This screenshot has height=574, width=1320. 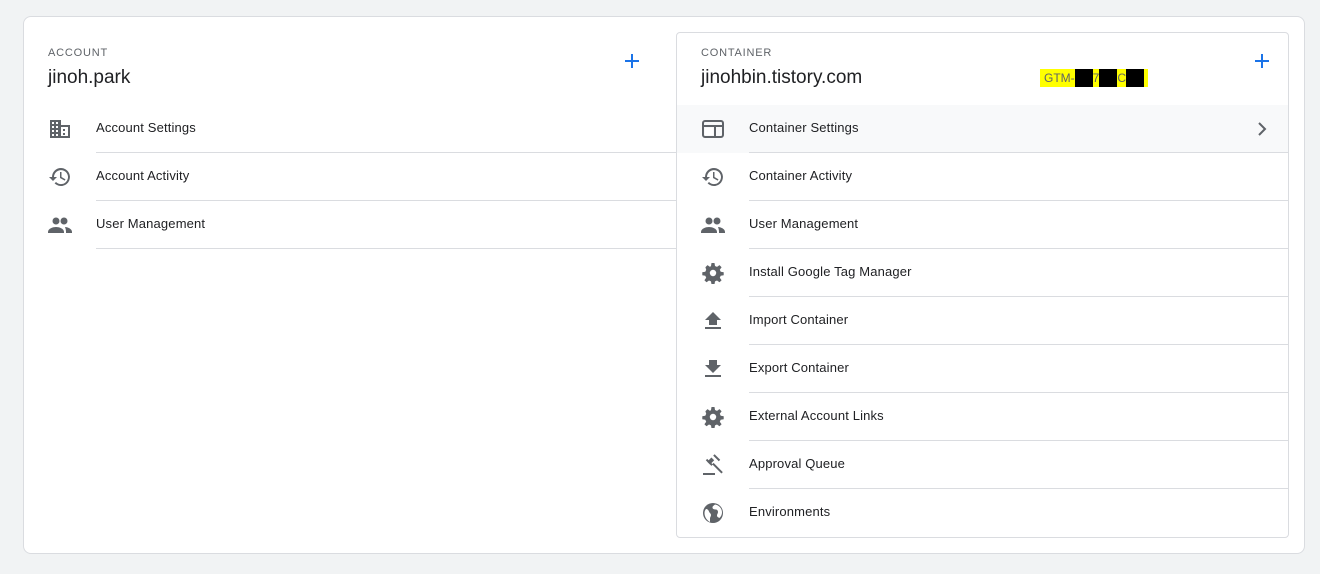 What do you see at coordinates (982, 417) in the screenshot?
I see `external-account-links-item: External Account Links` at bounding box center [982, 417].